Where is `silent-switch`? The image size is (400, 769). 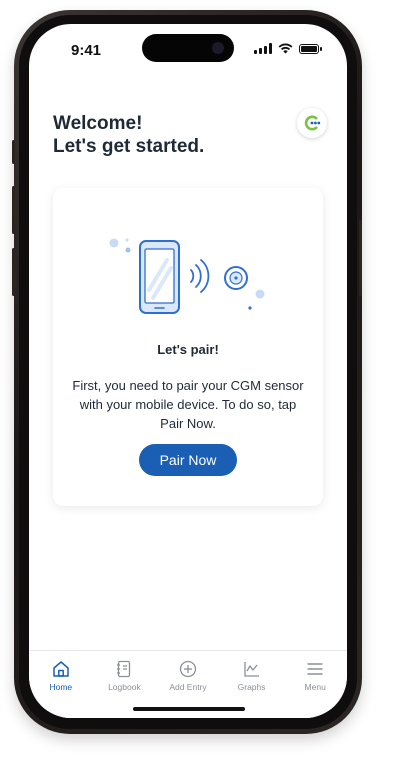
silent-switch is located at coordinates (13, 152).